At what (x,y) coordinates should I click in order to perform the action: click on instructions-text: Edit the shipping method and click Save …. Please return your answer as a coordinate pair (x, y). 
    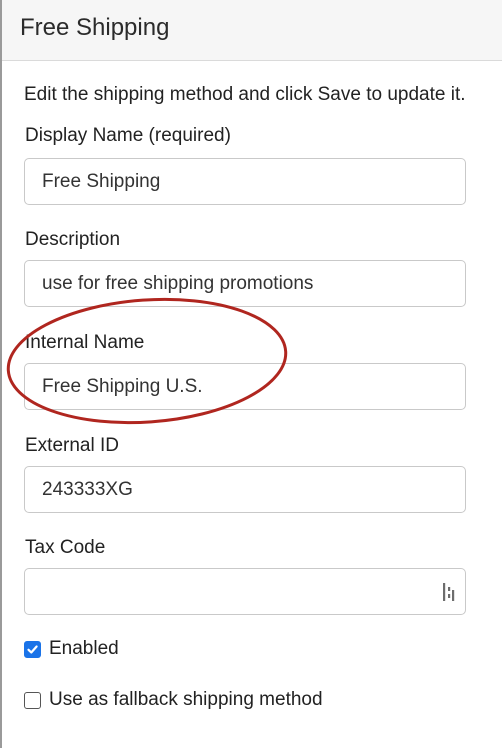
    Looking at the image, I should click on (245, 94).